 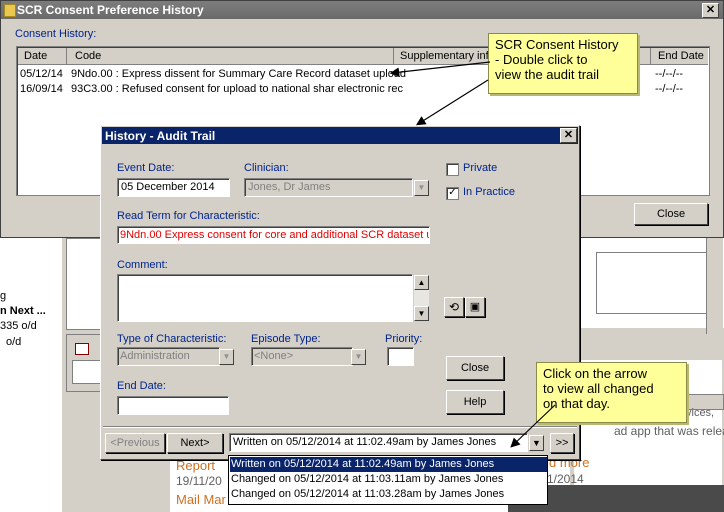 I want to click on arrow-to-dropdown, so click(x=533, y=426).